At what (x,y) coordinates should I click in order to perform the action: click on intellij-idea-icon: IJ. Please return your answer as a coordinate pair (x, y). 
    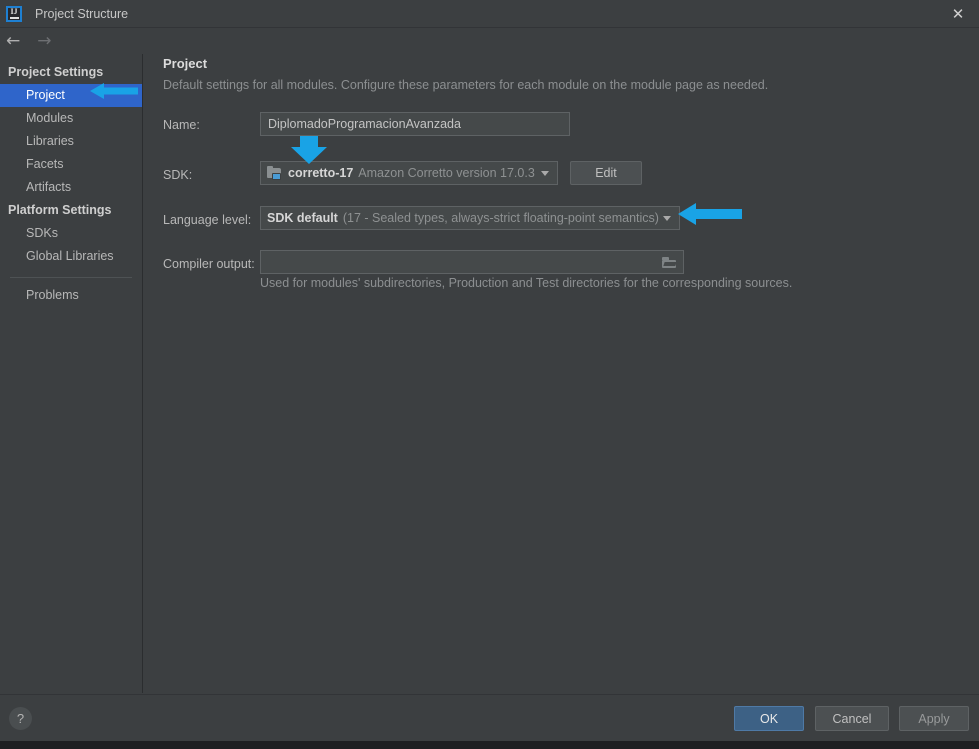
    Looking at the image, I should click on (14, 13).